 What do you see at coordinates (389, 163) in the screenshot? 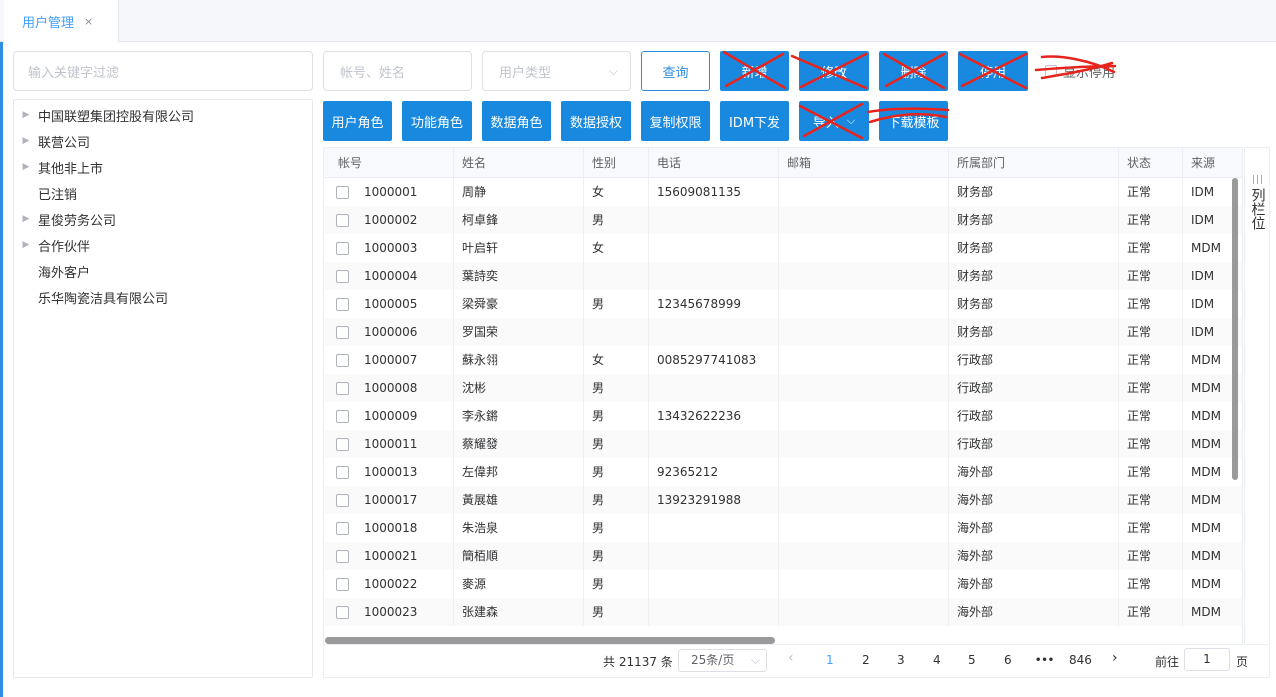
I see `header-account: 帐号` at bounding box center [389, 163].